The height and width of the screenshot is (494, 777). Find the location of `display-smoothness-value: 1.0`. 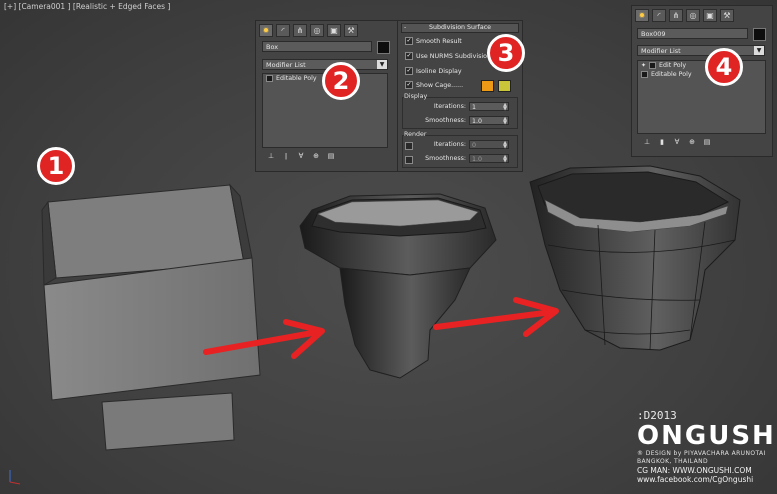

display-smoothness-value: 1.0 is located at coordinates (477, 121).